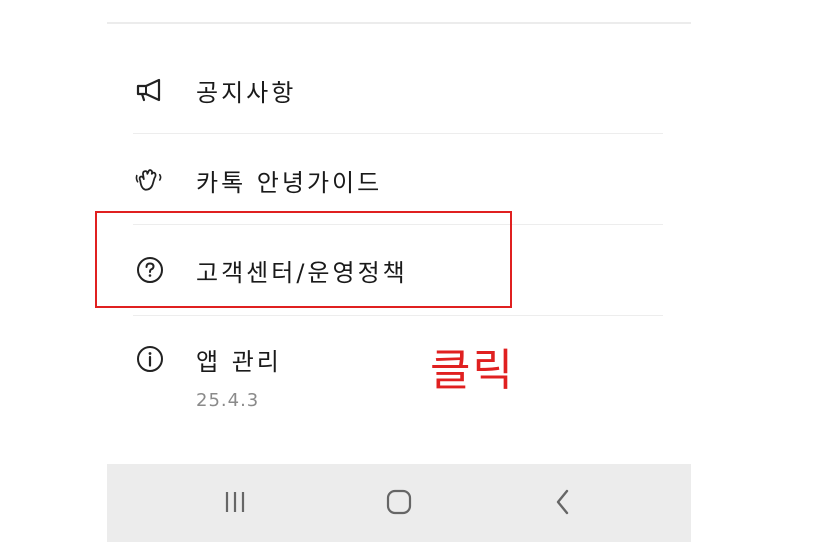 This screenshot has height=560, width=825. What do you see at coordinates (399, 359) in the screenshot?
I see `menu-item-app-management: 앱 관리` at bounding box center [399, 359].